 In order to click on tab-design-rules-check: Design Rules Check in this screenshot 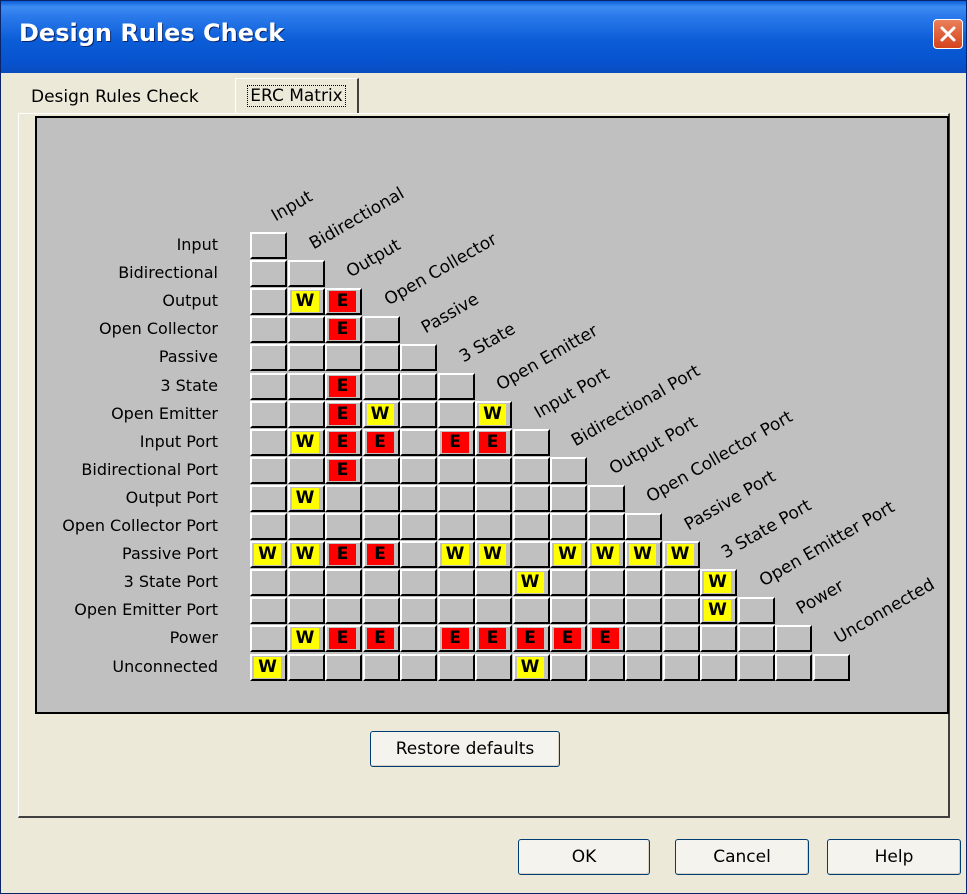, I will do `click(128, 97)`.